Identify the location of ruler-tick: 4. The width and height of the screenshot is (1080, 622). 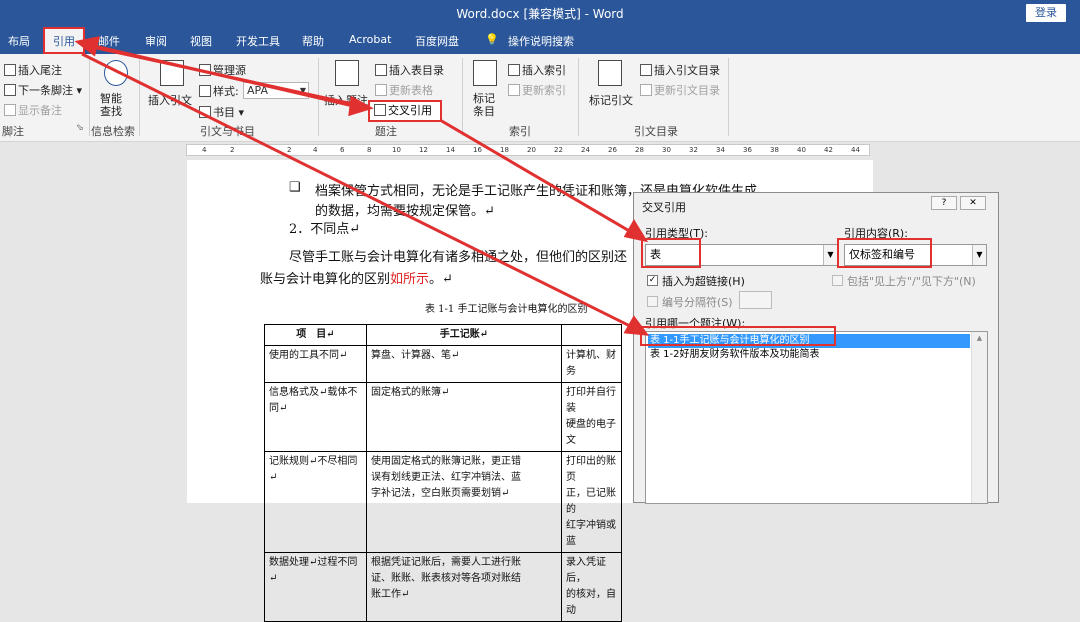
(204, 150).